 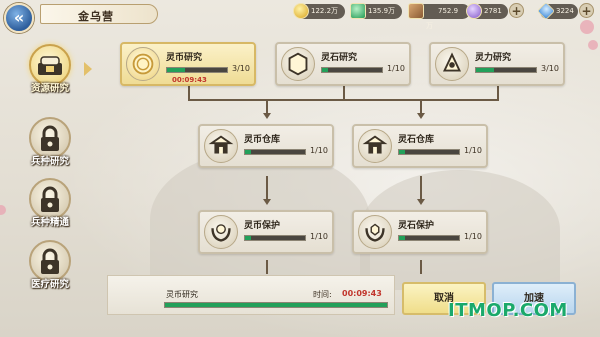 I want to click on gold-resource: 122.2万, so click(x=319, y=11).